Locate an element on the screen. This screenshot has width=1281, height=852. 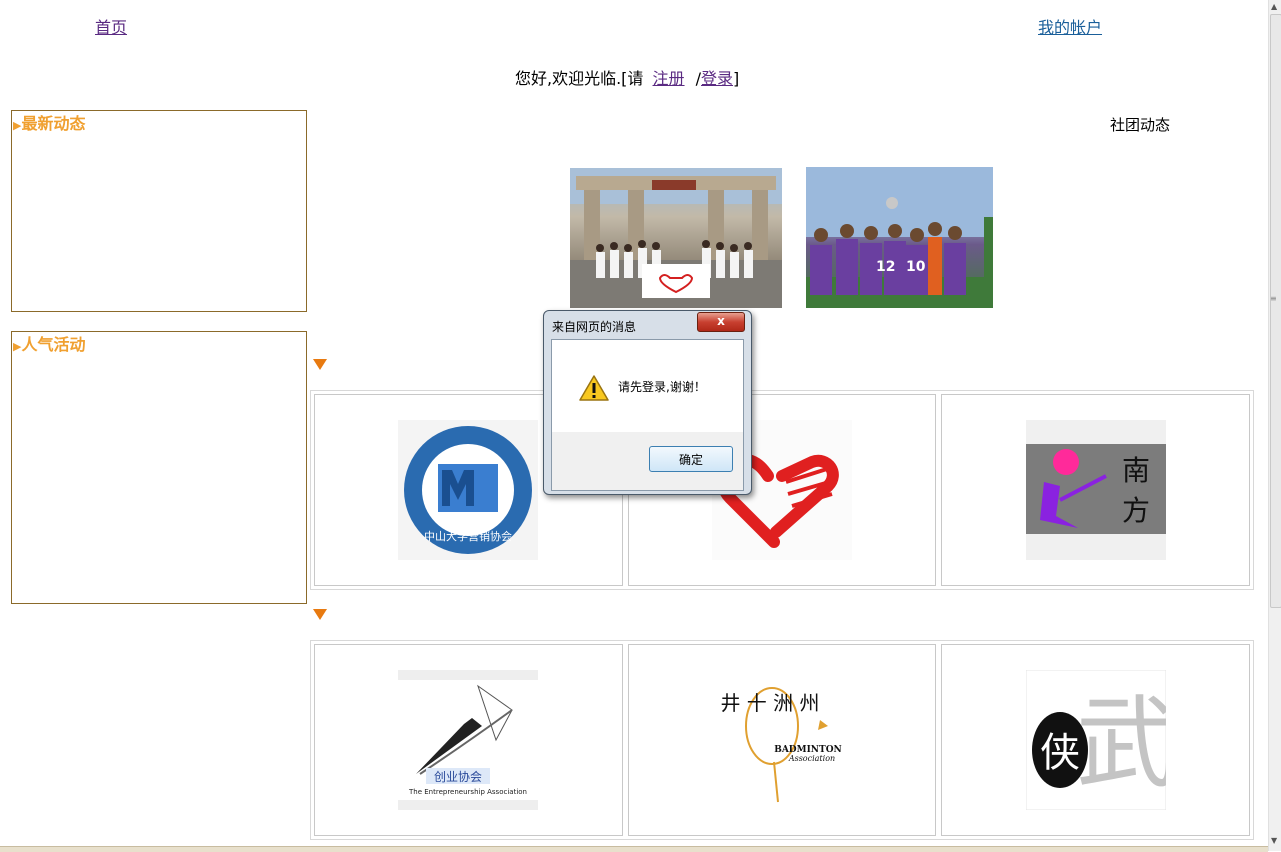
welcome-text: 您好,欢迎光临.[请 is located at coordinates (579, 78).